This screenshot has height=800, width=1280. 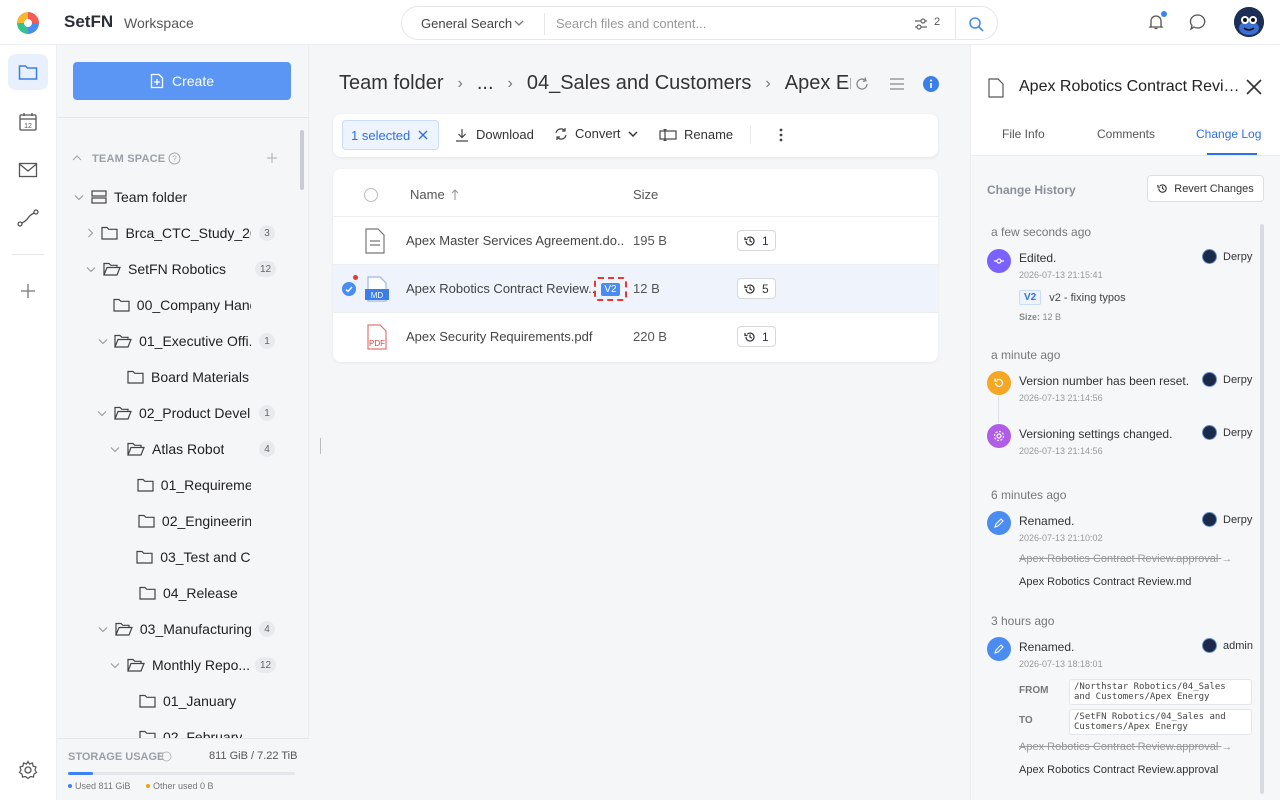 What do you see at coordinates (1262, 509) in the screenshot?
I see `panel-scrollbar` at bounding box center [1262, 509].